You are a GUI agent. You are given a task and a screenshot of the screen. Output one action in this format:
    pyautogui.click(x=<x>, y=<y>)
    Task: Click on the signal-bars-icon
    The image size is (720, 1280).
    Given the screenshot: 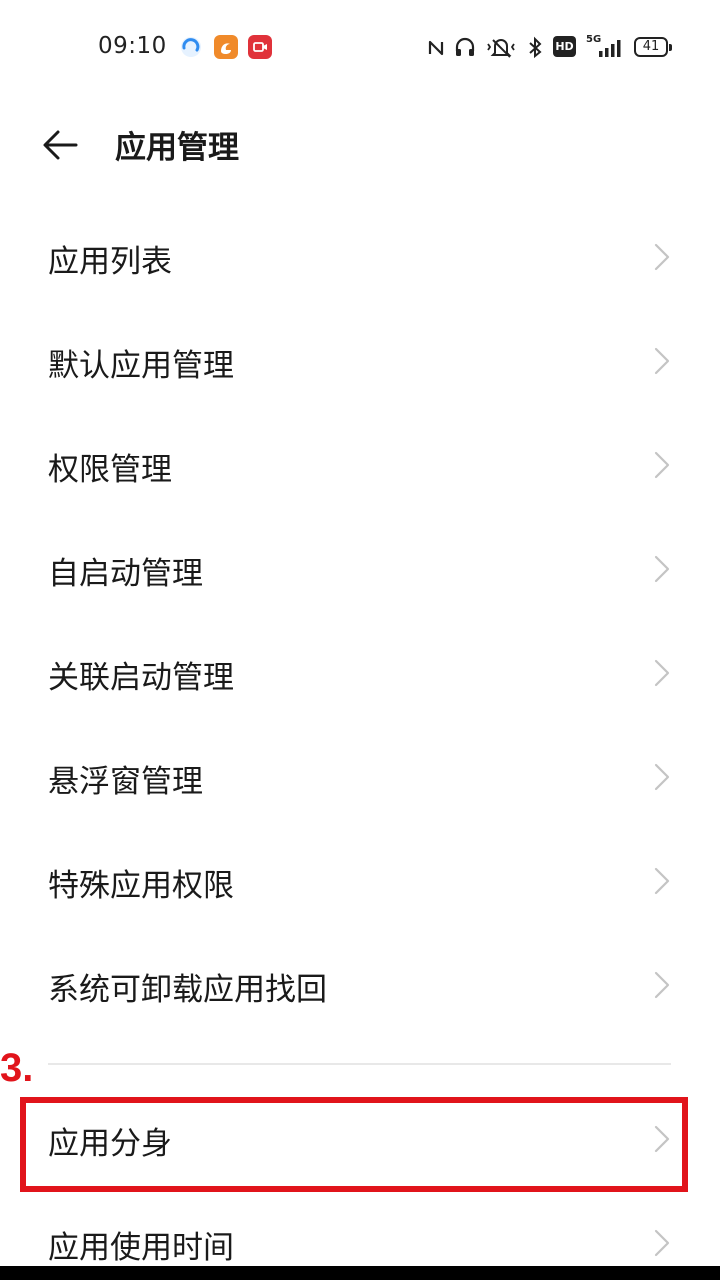 What is the action you would take?
    pyautogui.click(x=610, y=48)
    